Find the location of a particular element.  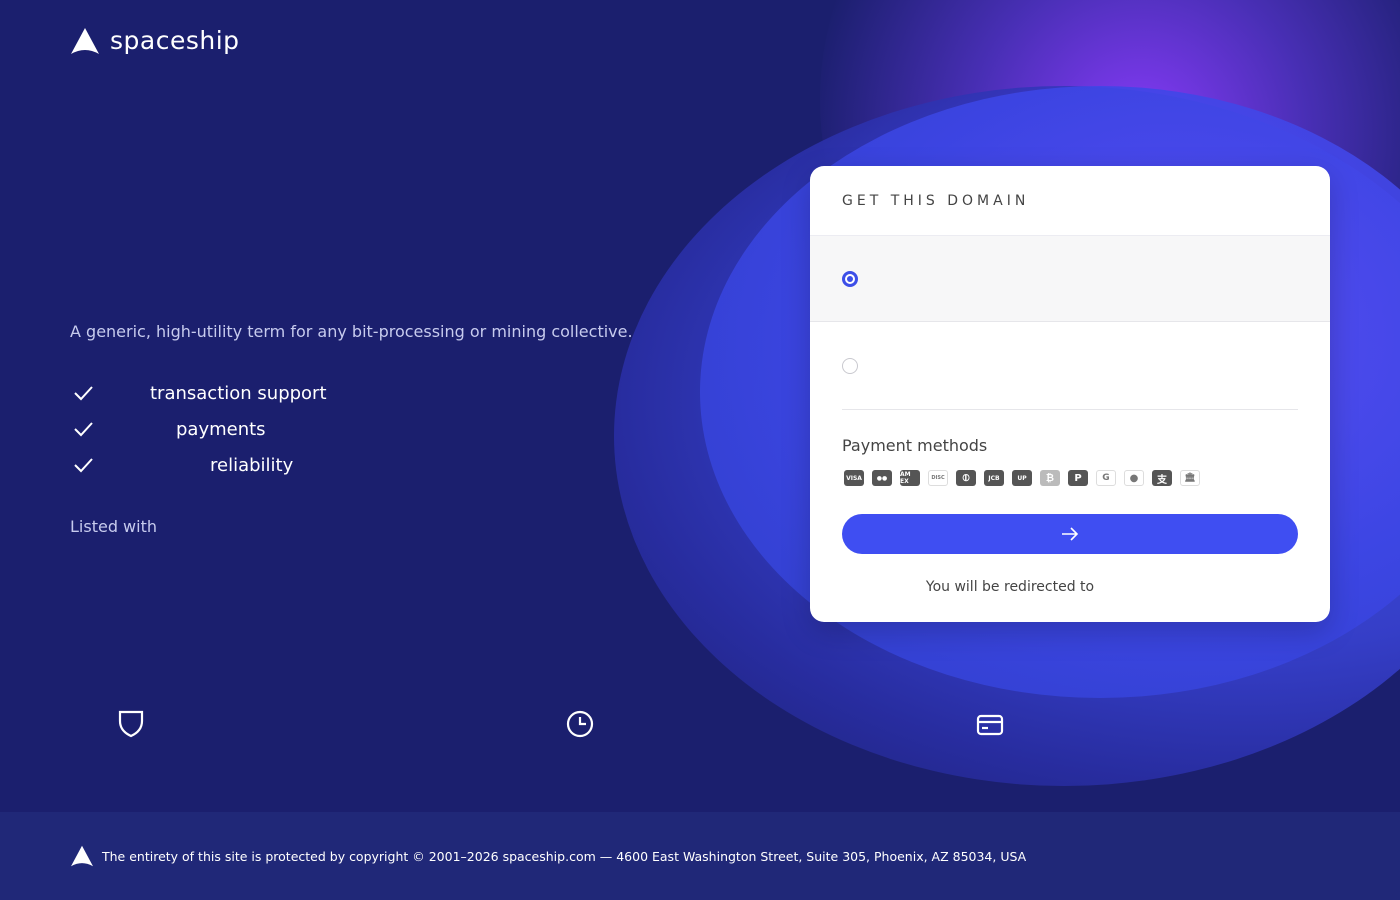

jcb-icon: JCB is located at coordinates (994, 478).